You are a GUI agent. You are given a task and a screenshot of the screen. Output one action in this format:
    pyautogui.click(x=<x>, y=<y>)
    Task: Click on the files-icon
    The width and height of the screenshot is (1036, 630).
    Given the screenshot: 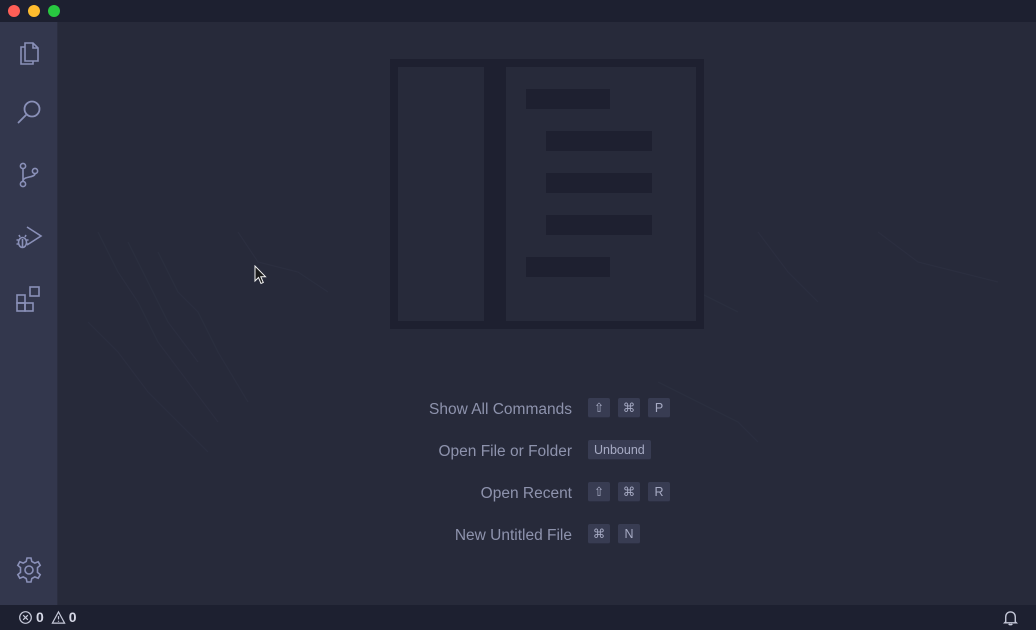 What is the action you would take?
    pyautogui.click(x=29, y=53)
    